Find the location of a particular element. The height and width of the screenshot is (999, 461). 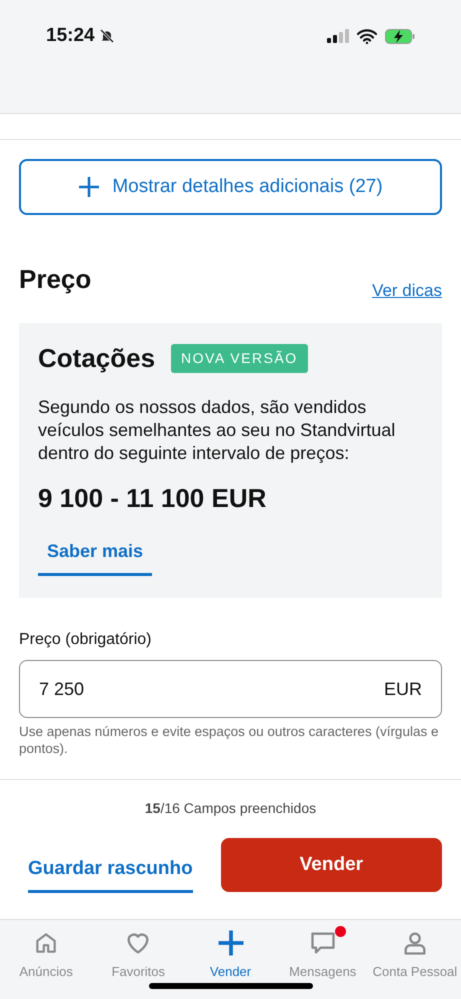

tab-bar-item: Mensagens is located at coordinates (322, 954).